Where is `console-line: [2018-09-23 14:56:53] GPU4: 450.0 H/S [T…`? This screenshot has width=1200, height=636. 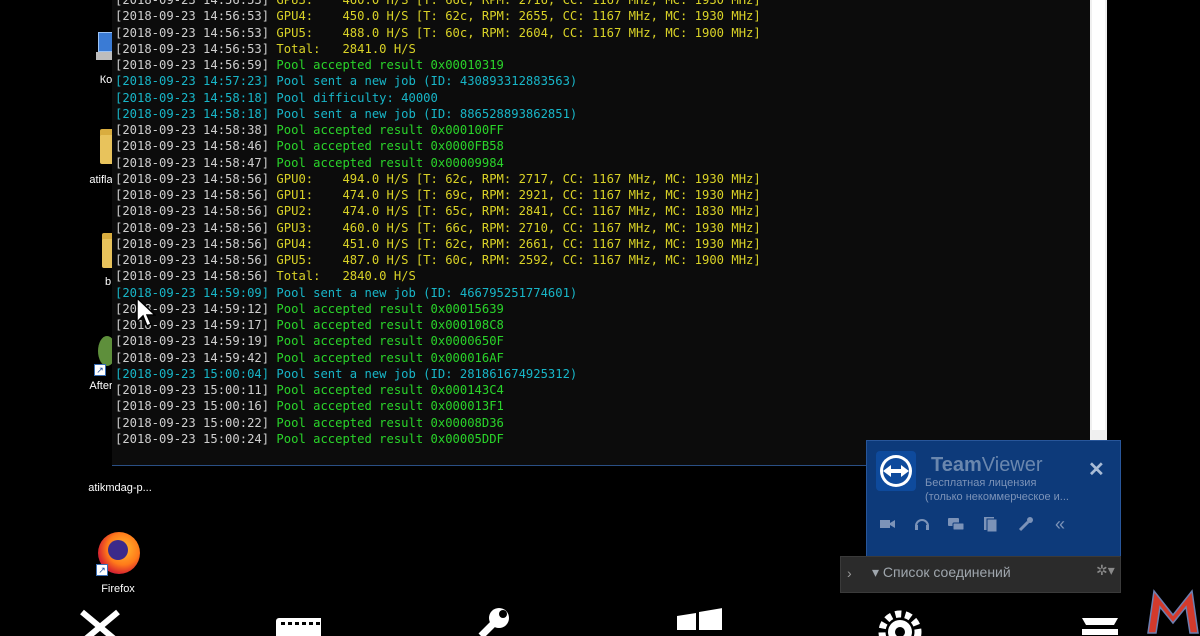 console-line: [2018-09-23 14:56:53] GPU4: 450.0 H/S [T… is located at coordinates (438, 16).